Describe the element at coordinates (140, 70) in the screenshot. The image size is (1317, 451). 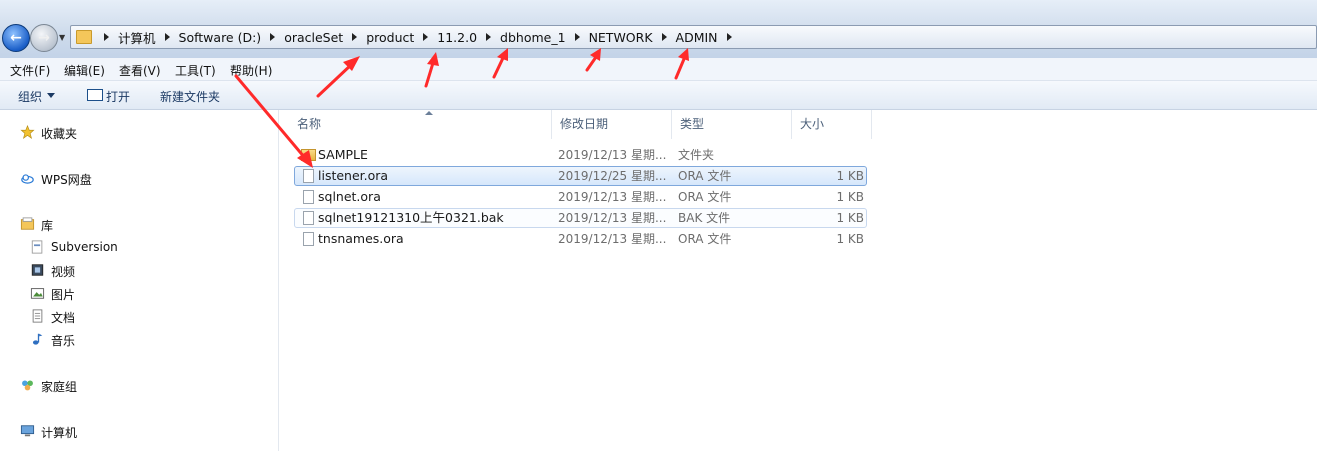
I see `menu-view: 查看(V)` at that location.